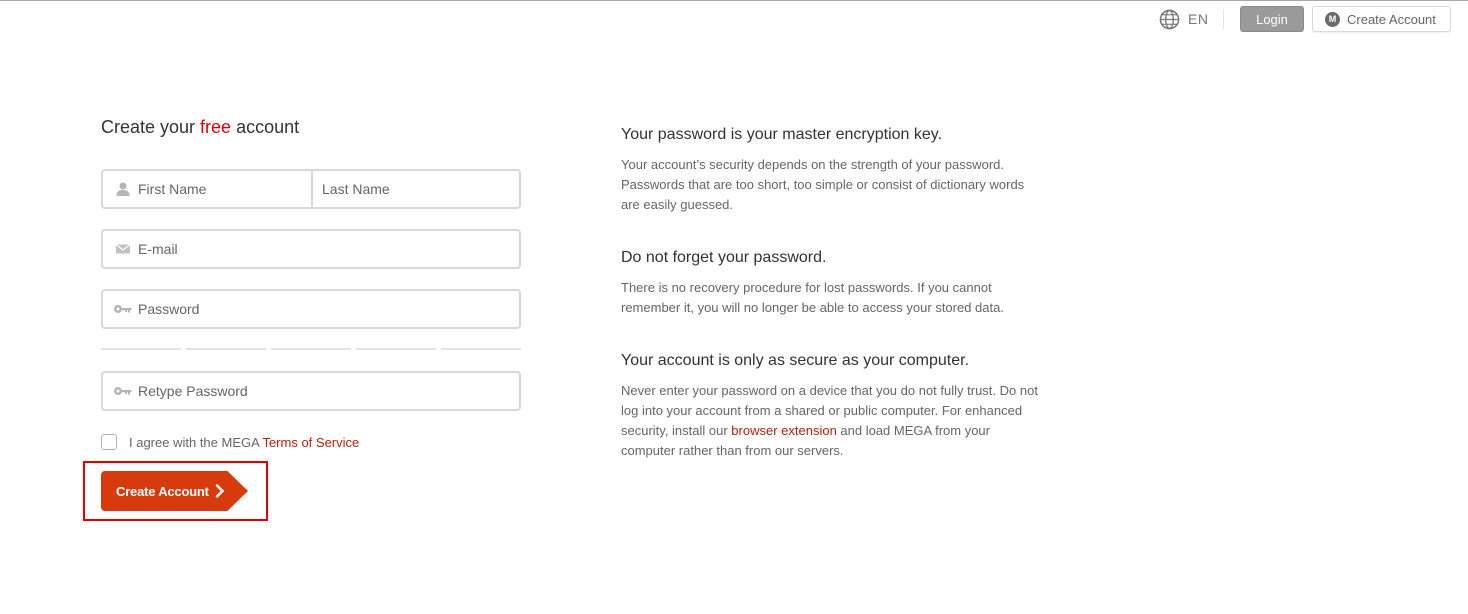 This screenshot has width=1468, height=614. I want to click on browser-extension-link: browser extension, so click(784, 430).